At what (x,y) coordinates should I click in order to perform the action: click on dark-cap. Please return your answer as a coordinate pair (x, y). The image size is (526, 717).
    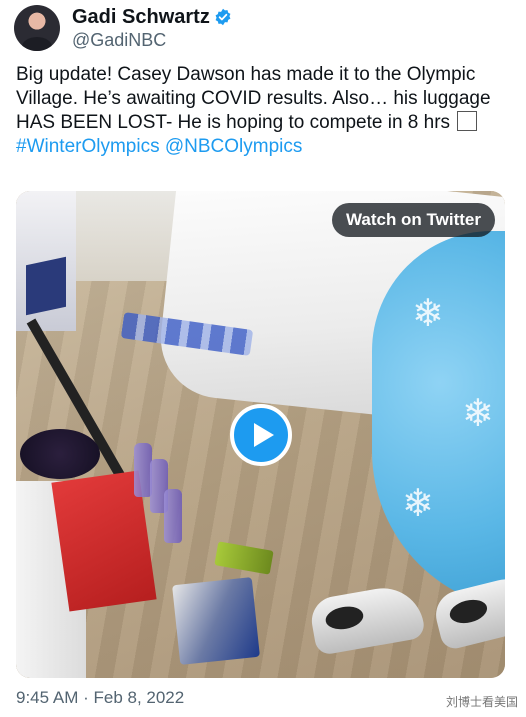
    Looking at the image, I should click on (60, 454).